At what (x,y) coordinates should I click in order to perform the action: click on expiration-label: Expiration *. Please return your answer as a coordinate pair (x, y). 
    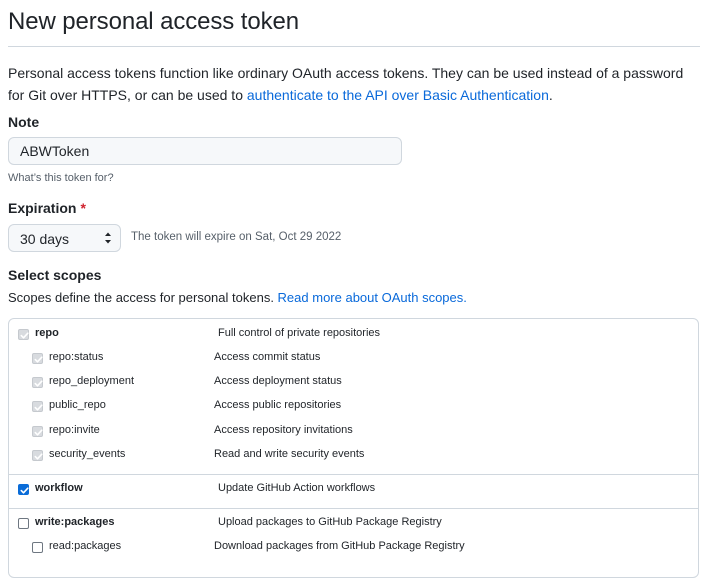
    Looking at the image, I should click on (47, 208).